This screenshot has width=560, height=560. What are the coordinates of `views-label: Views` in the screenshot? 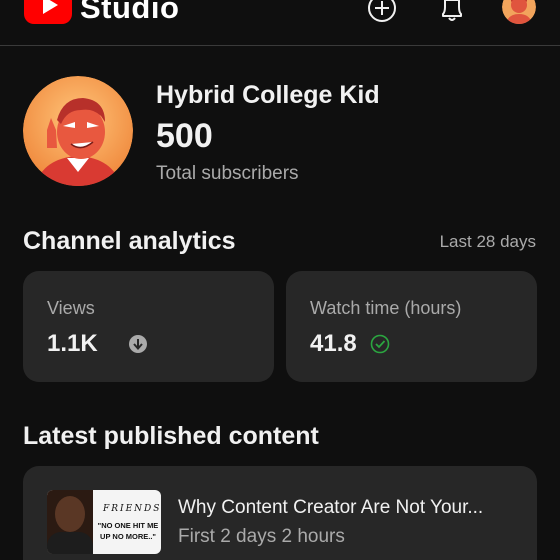 It's located at (71, 308).